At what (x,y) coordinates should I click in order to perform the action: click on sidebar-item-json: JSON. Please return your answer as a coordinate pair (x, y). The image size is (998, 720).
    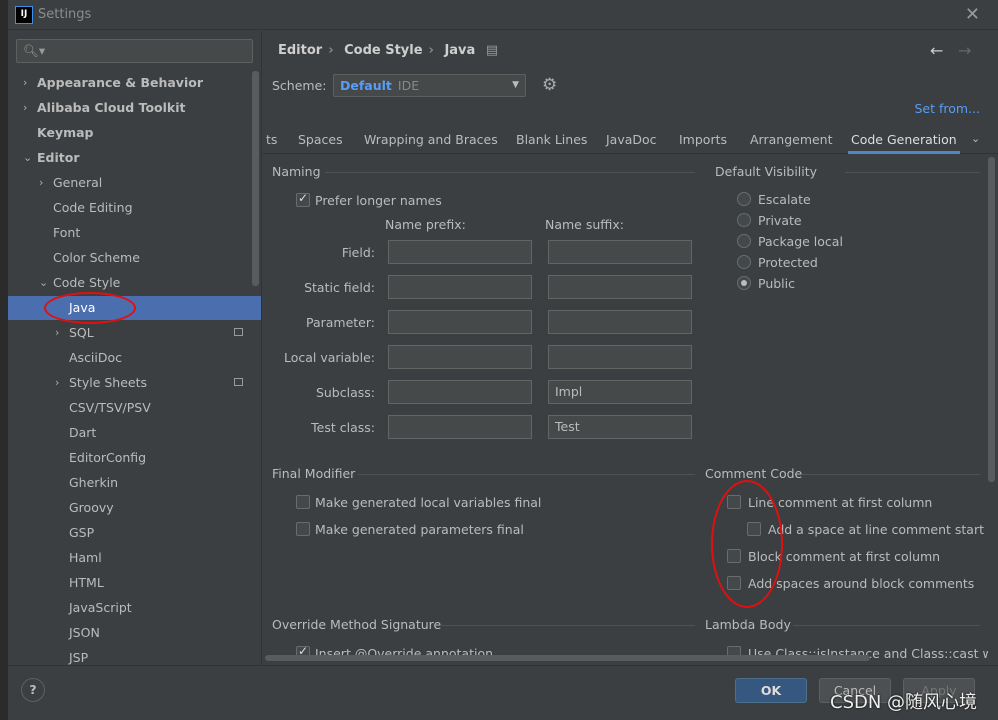
    Looking at the image, I should click on (134, 633).